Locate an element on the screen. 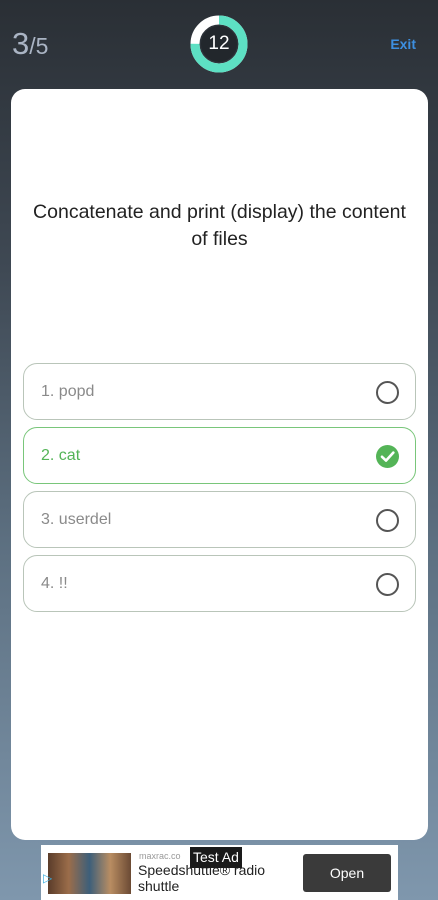  answer-option-label: 1. popd is located at coordinates (68, 391).